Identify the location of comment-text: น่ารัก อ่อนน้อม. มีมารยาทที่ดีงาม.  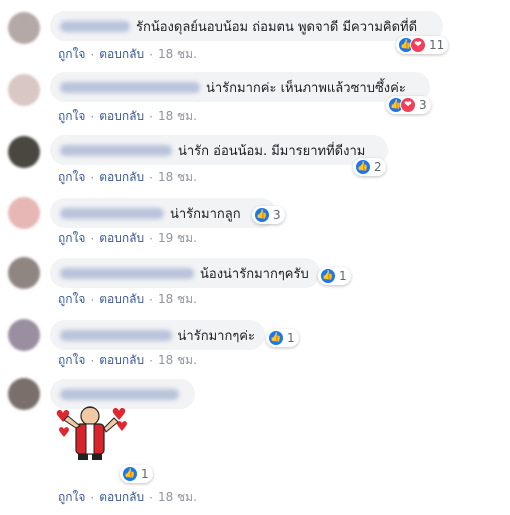
(272, 151).